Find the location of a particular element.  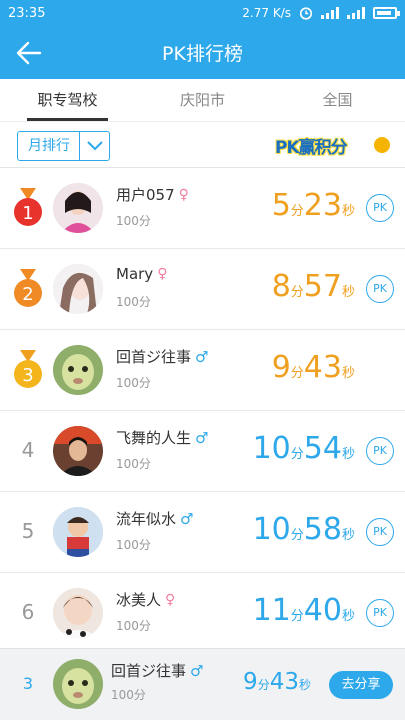

time-minutes: 11 is located at coordinates (271, 610).